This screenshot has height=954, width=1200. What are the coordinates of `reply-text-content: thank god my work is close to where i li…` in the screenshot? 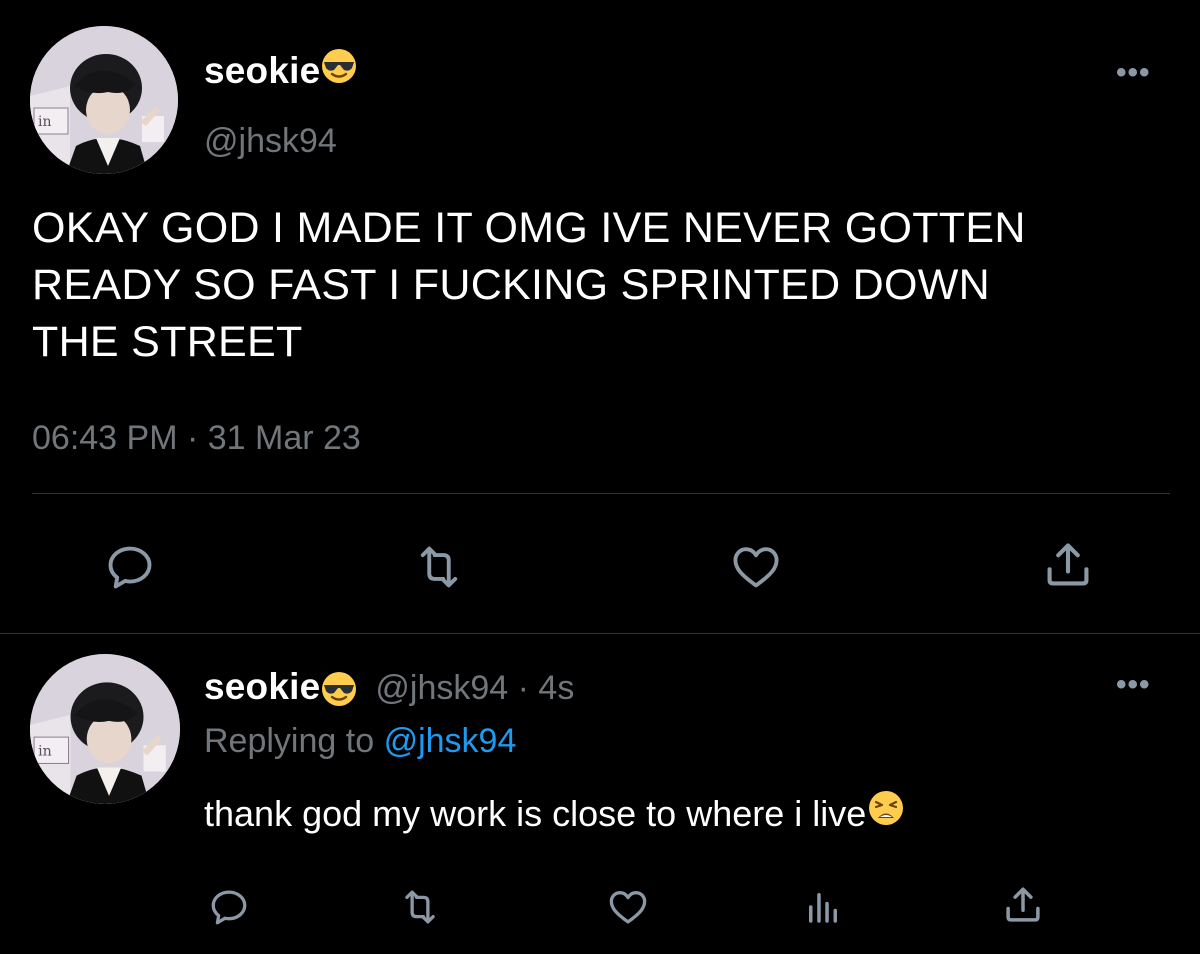 It's located at (535, 813).